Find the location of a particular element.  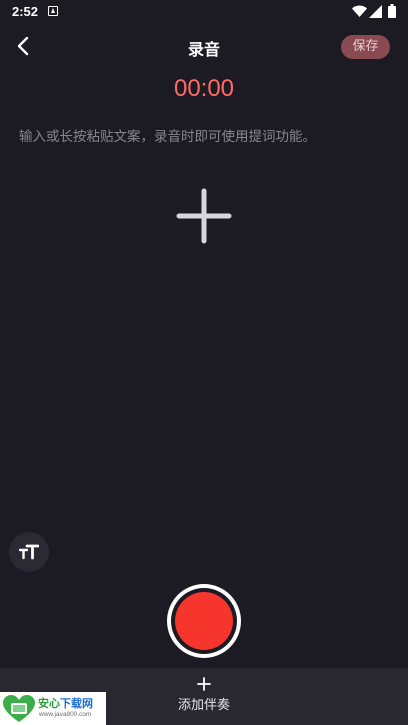

wifi-icon is located at coordinates (359, 11).